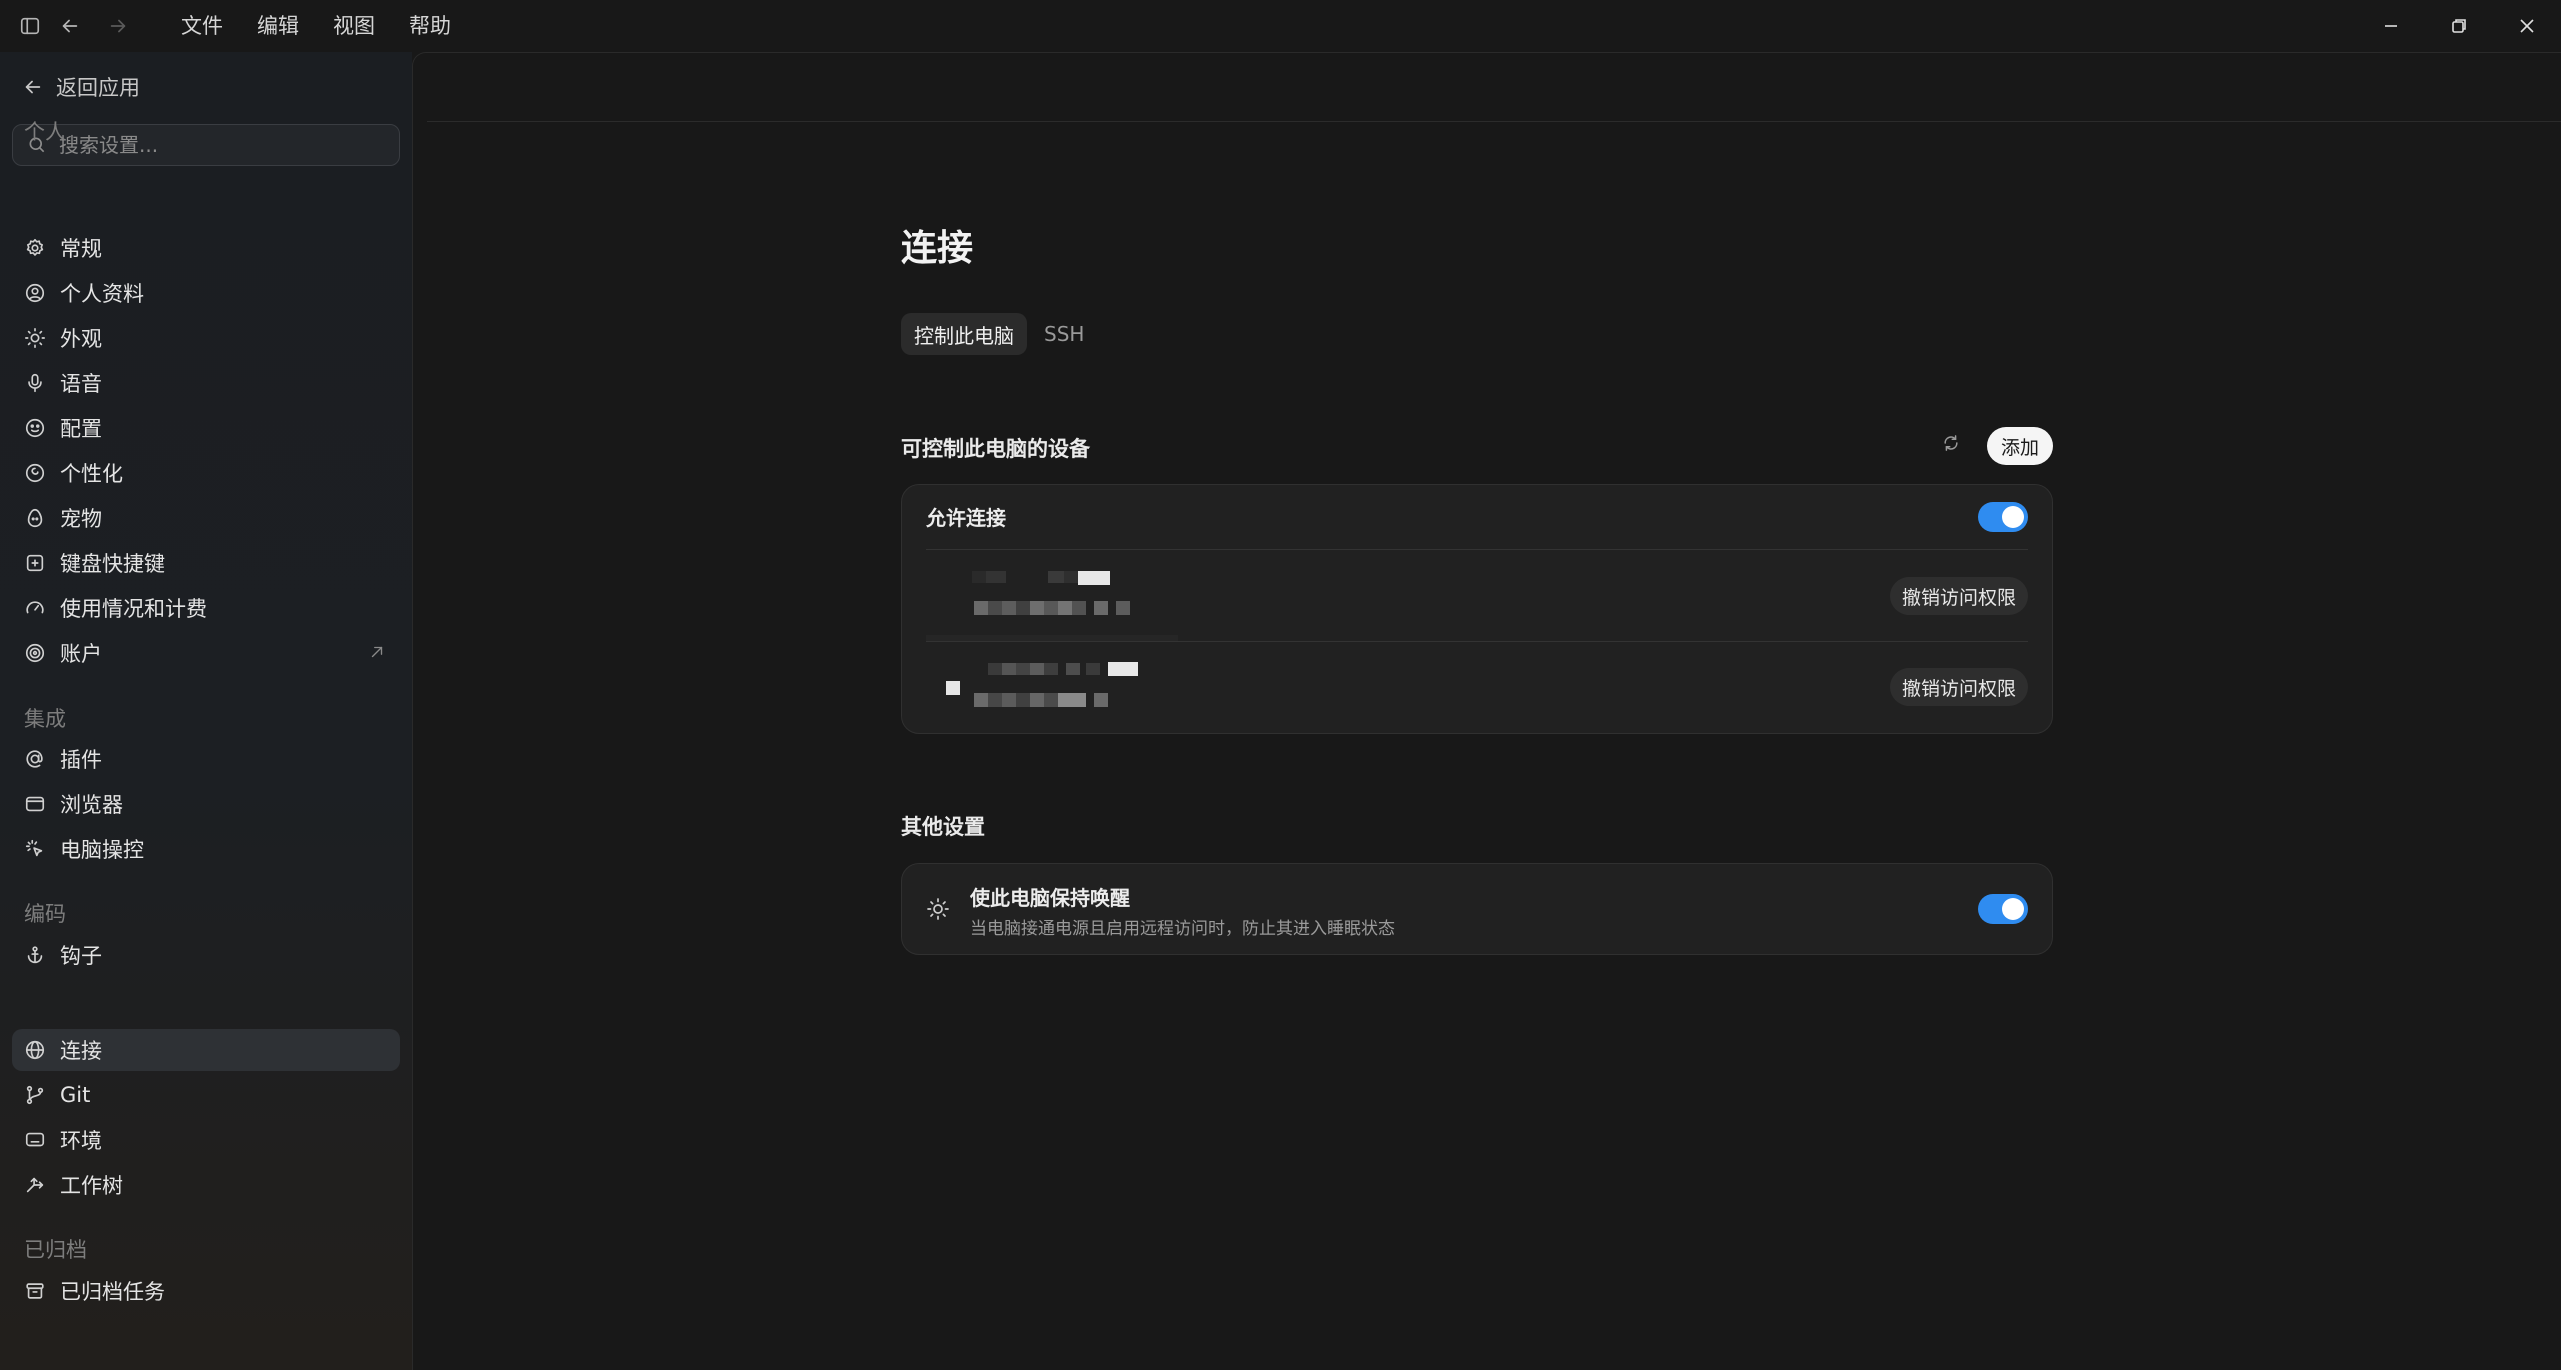 This screenshot has height=1370, width=2561. What do you see at coordinates (34, 848) in the screenshot?
I see `cursor-click-icon` at bounding box center [34, 848].